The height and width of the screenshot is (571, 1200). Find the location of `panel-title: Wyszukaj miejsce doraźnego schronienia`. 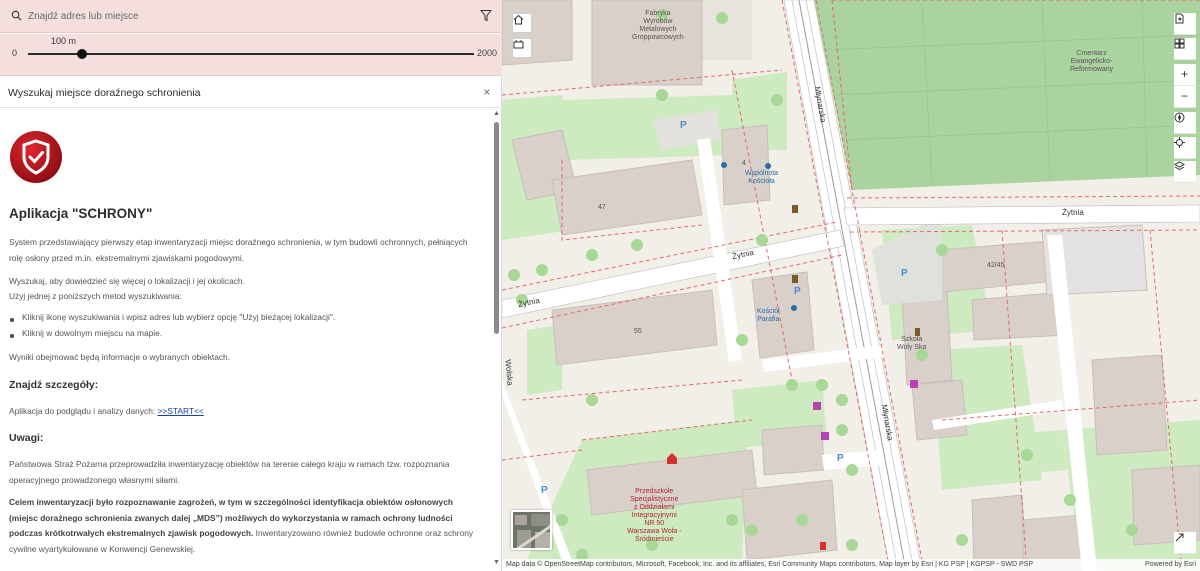

panel-title: Wyszukaj miejsce doraźnego schronienia is located at coordinates (104, 93).